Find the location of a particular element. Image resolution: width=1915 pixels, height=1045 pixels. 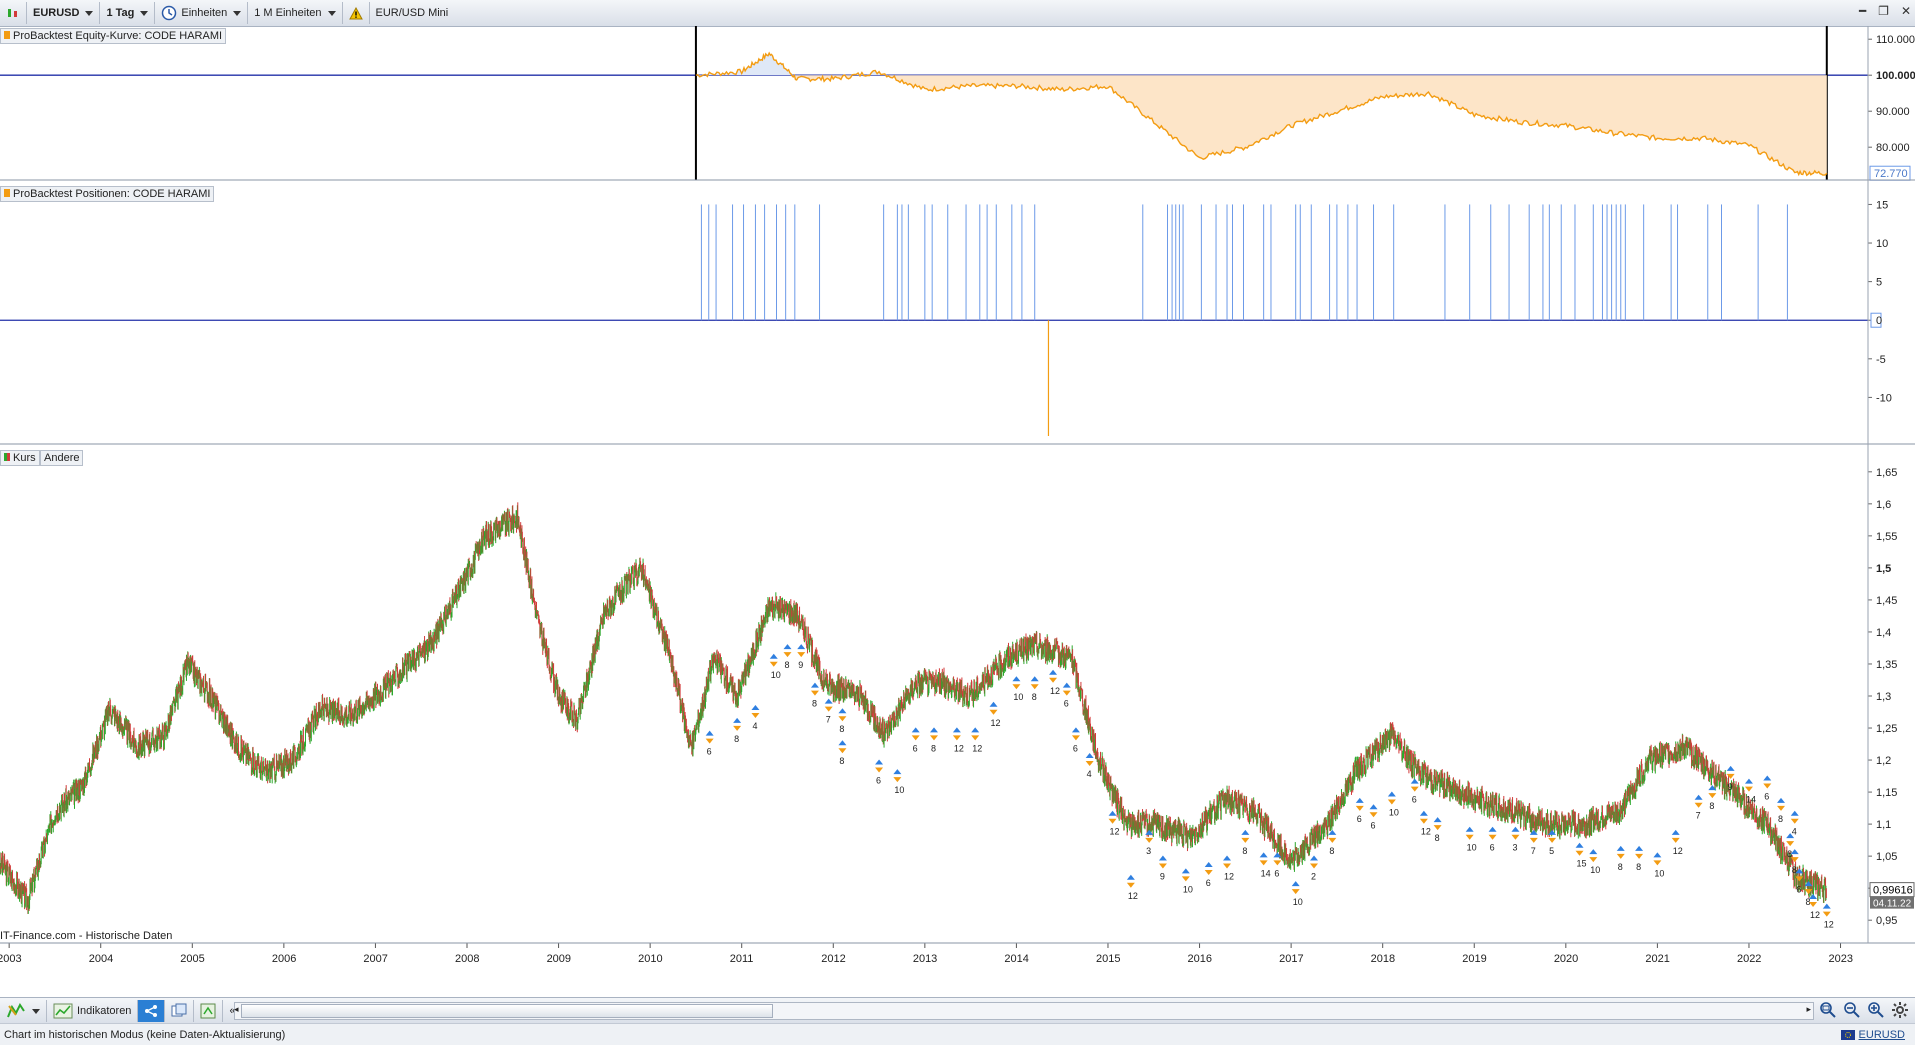

year-label: 2004 is located at coordinates (101, 959).